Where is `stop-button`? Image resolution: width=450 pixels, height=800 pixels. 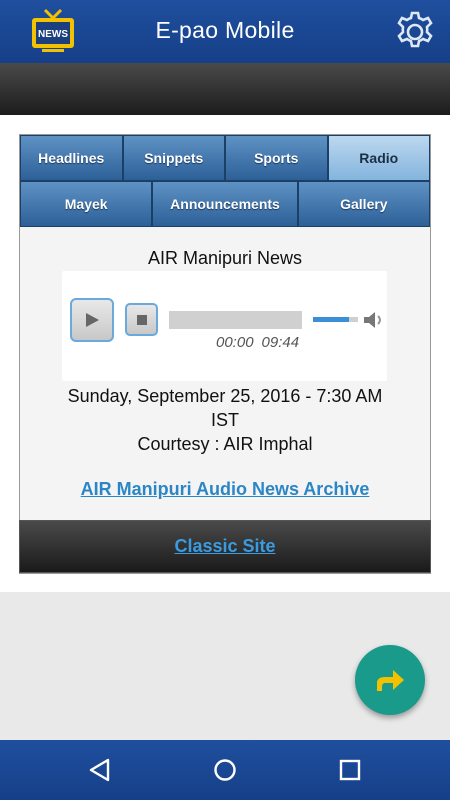 stop-button is located at coordinates (141, 319).